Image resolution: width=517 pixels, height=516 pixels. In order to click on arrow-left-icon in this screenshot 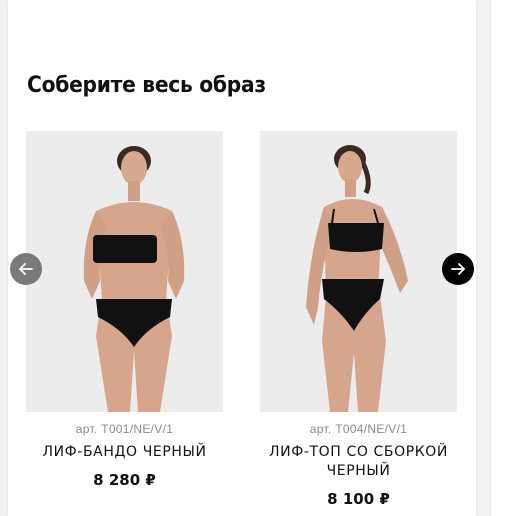, I will do `click(26, 269)`.